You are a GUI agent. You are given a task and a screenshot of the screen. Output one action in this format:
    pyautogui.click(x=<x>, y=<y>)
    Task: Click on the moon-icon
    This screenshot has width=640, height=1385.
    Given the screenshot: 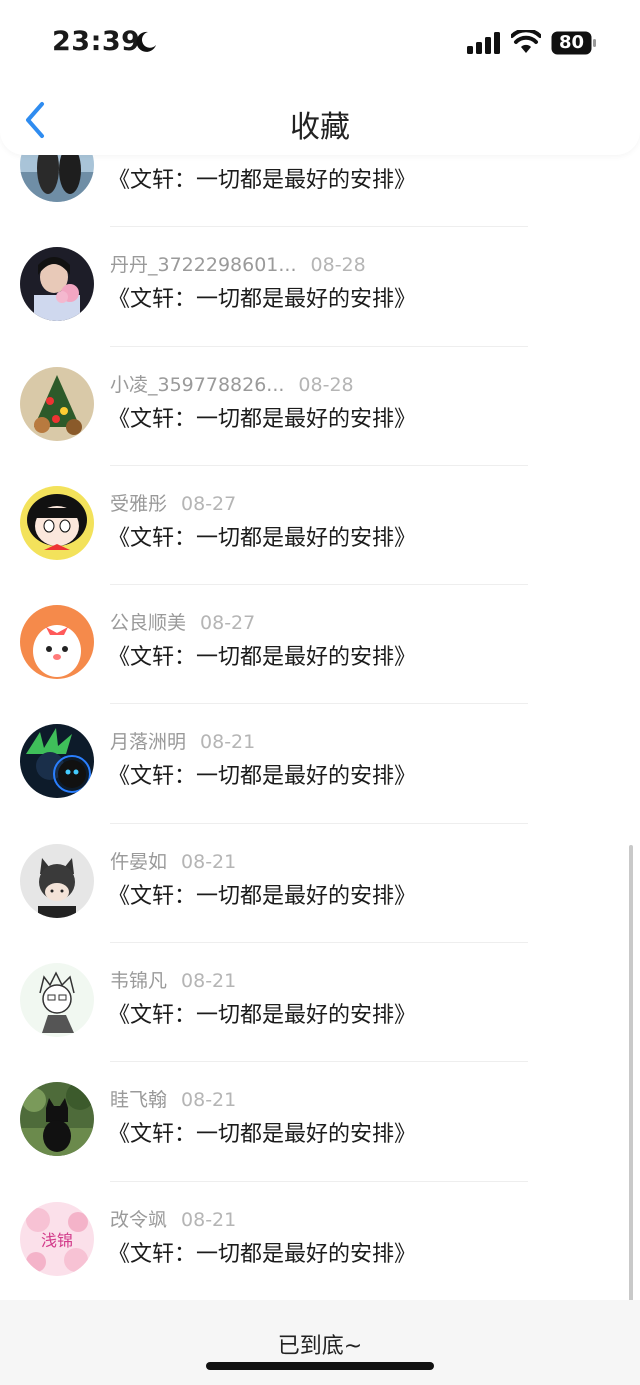 What is the action you would take?
    pyautogui.click(x=146, y=41)
    